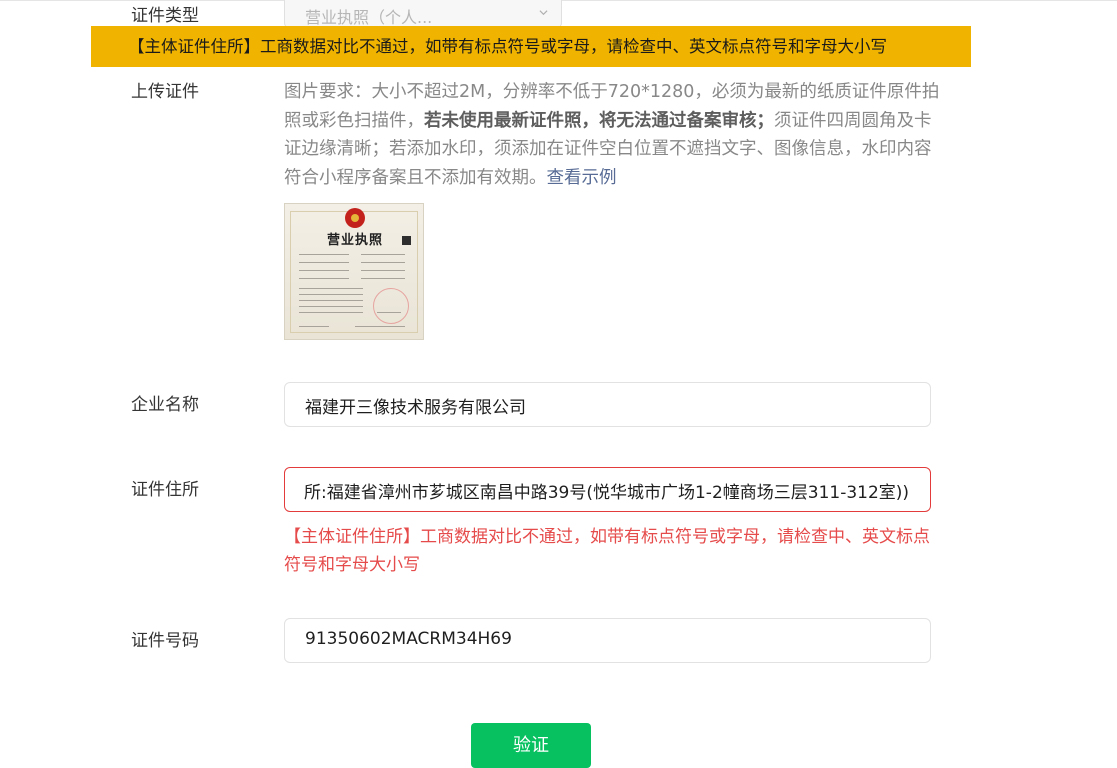 The height and width of the screenshot is (768, 1117). I want to click on cert-number-input: 91350602MACRM34H69, so click(607, 640).